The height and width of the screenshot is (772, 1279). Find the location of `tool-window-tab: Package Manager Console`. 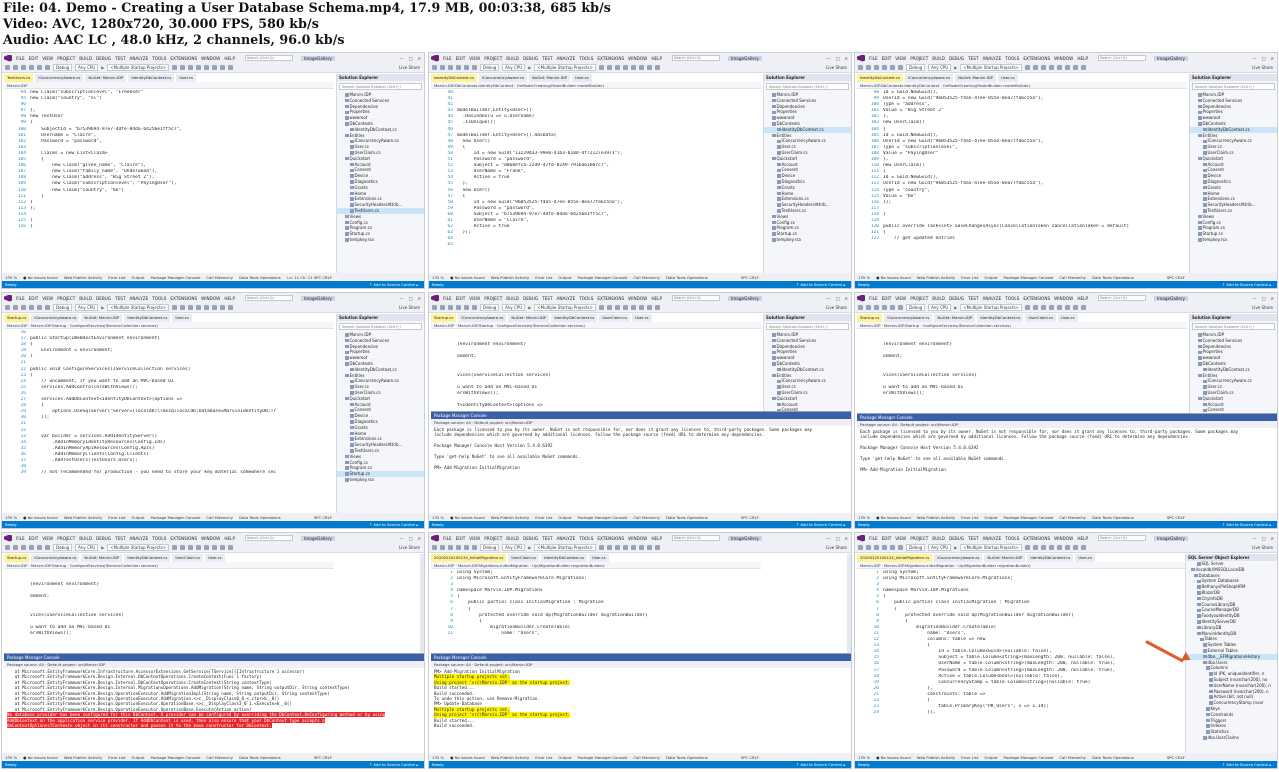

tool-window-tab: Package Manager Console is located at coordinates (1029, 277).